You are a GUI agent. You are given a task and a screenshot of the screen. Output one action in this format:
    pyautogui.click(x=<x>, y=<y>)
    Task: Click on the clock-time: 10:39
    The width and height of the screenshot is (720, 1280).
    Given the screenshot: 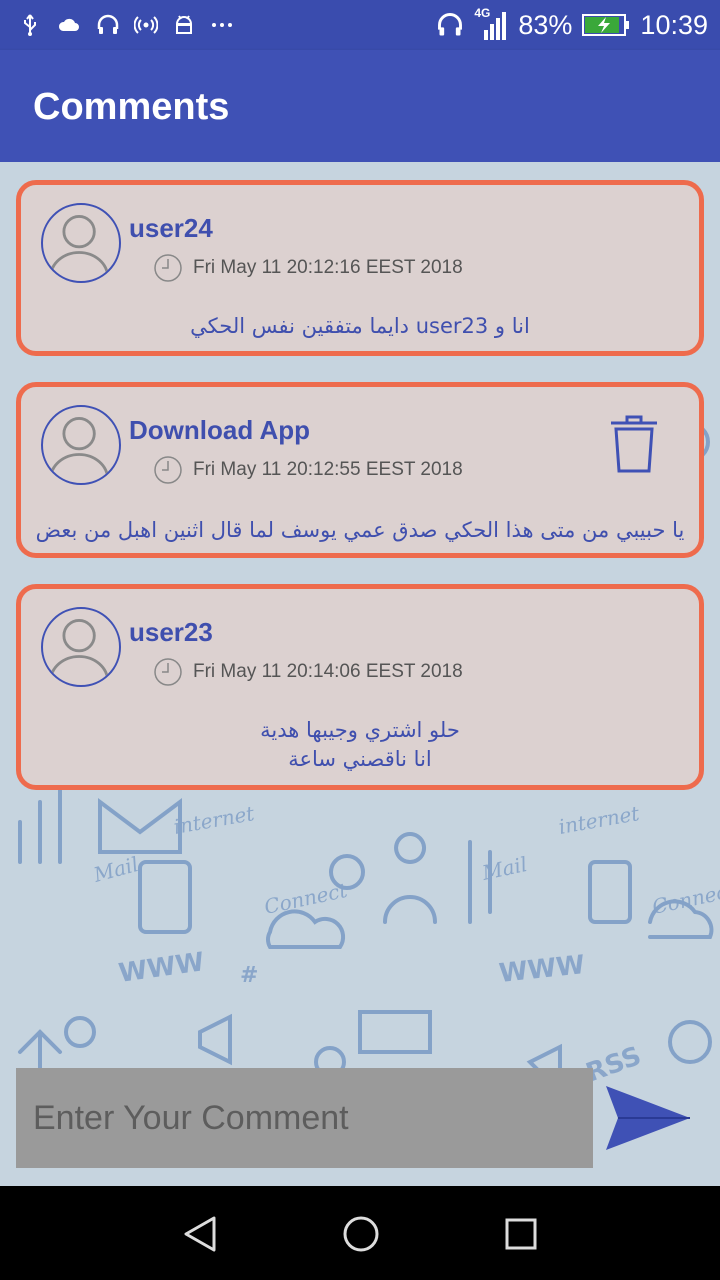 What is the action you would take?
    pyautogui.click(x=674, y=24)
    